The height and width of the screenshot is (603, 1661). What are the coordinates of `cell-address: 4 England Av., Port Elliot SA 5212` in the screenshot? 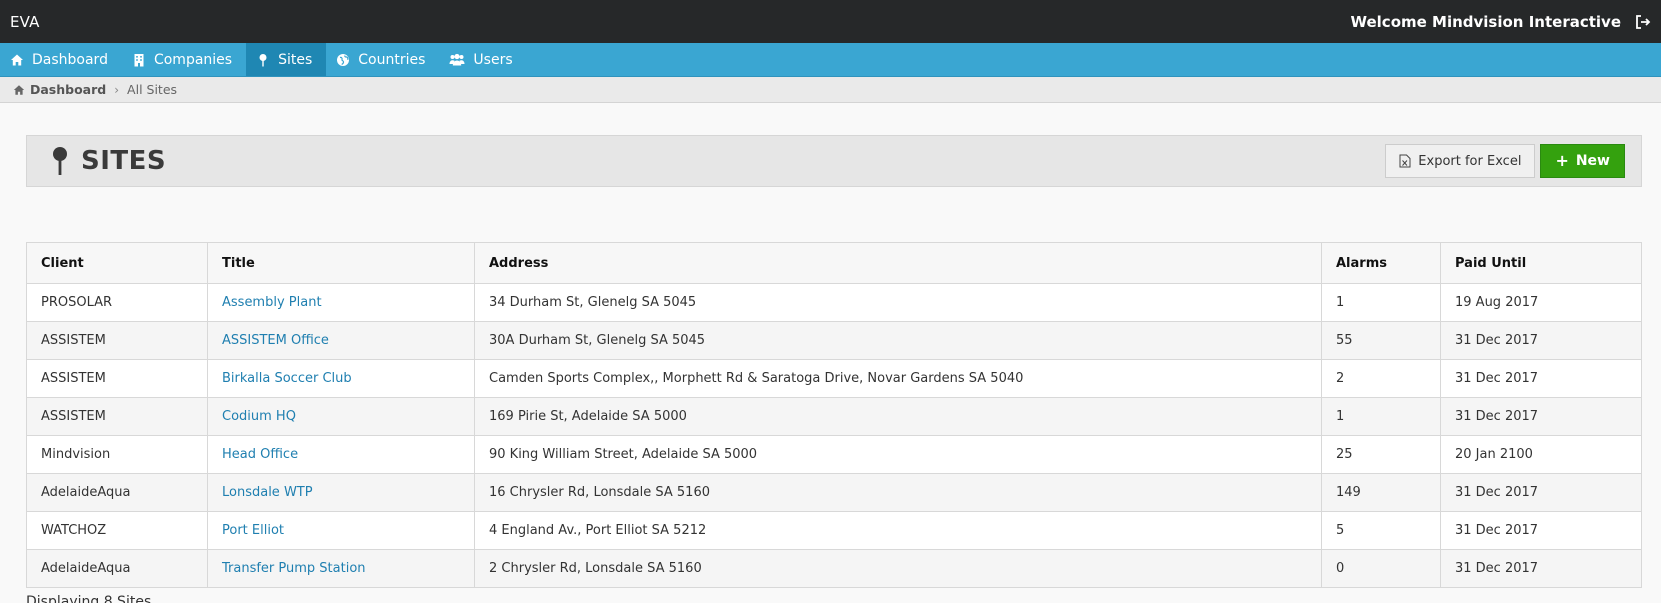 It's located at (898, 530).